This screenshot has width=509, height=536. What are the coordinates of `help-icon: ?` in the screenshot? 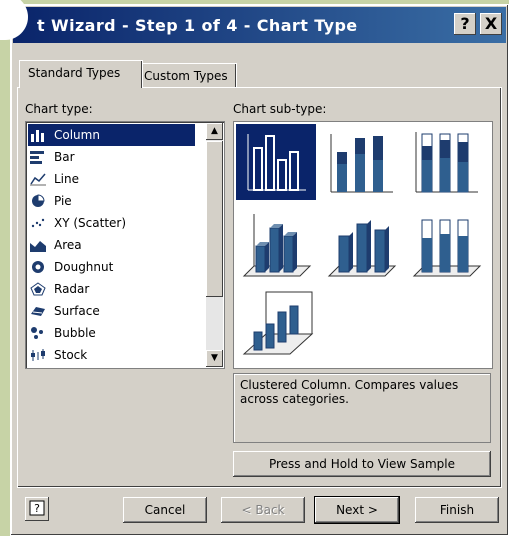 It's located at (37, 508).